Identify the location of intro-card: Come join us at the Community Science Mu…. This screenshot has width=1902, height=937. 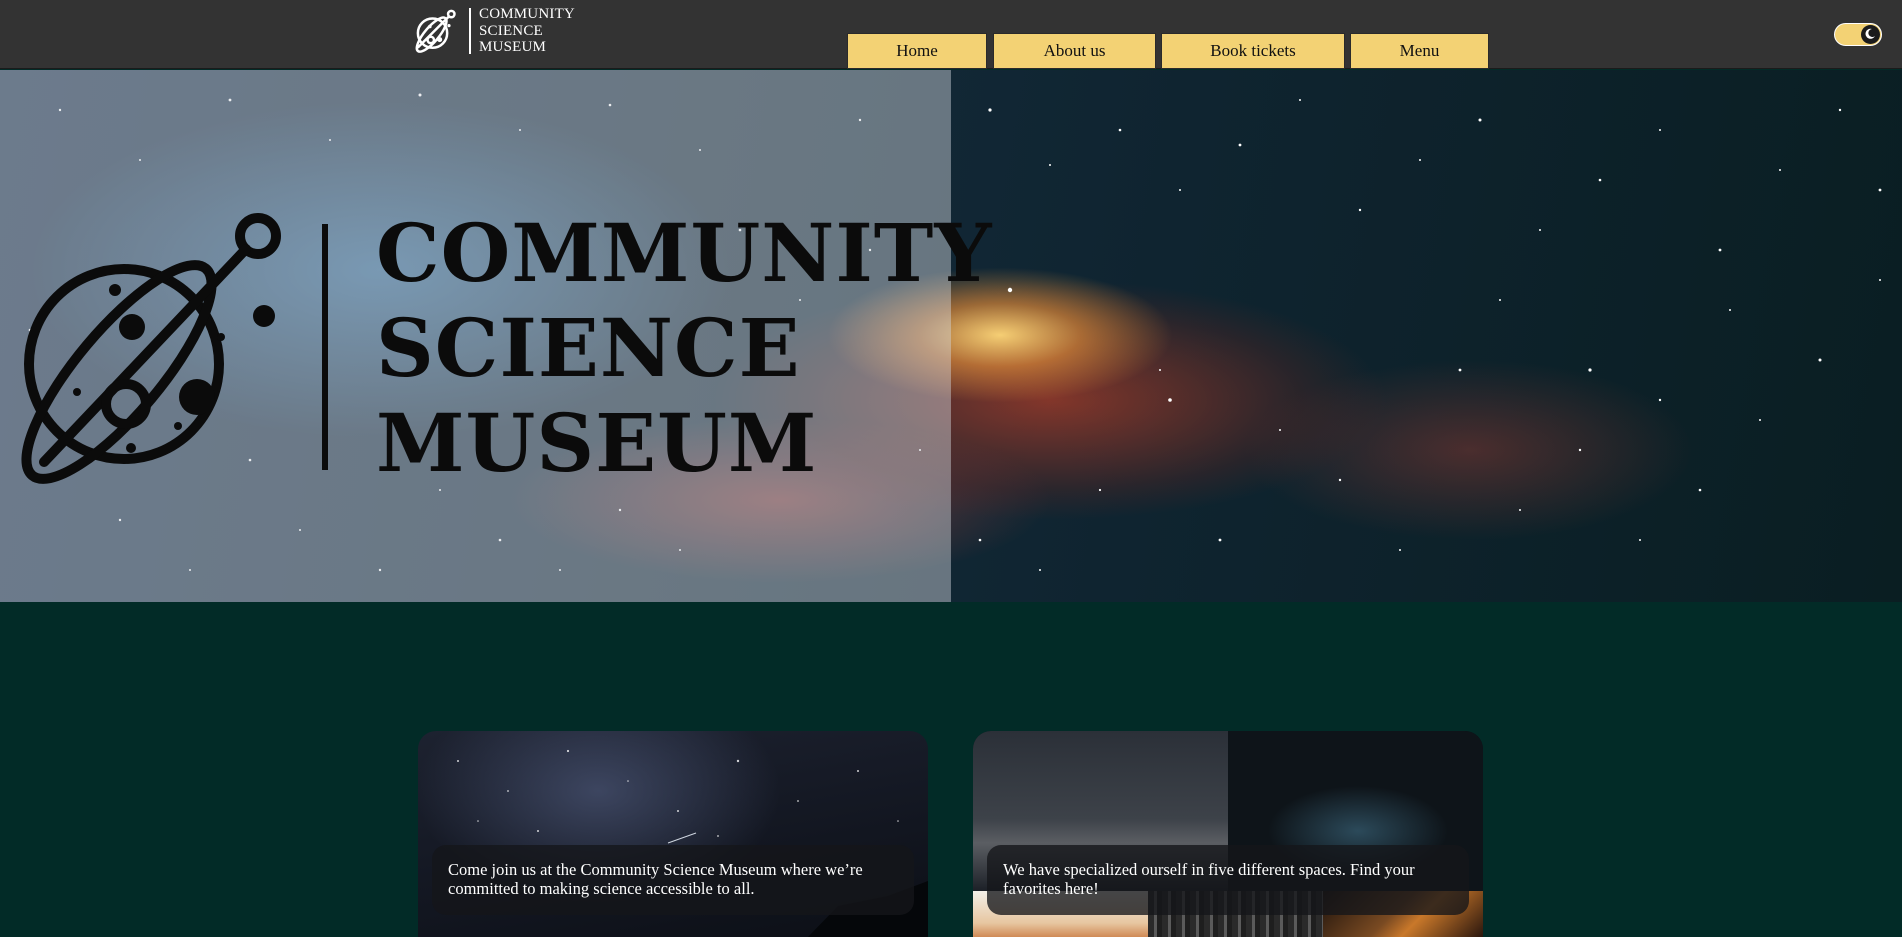
(673, 834).